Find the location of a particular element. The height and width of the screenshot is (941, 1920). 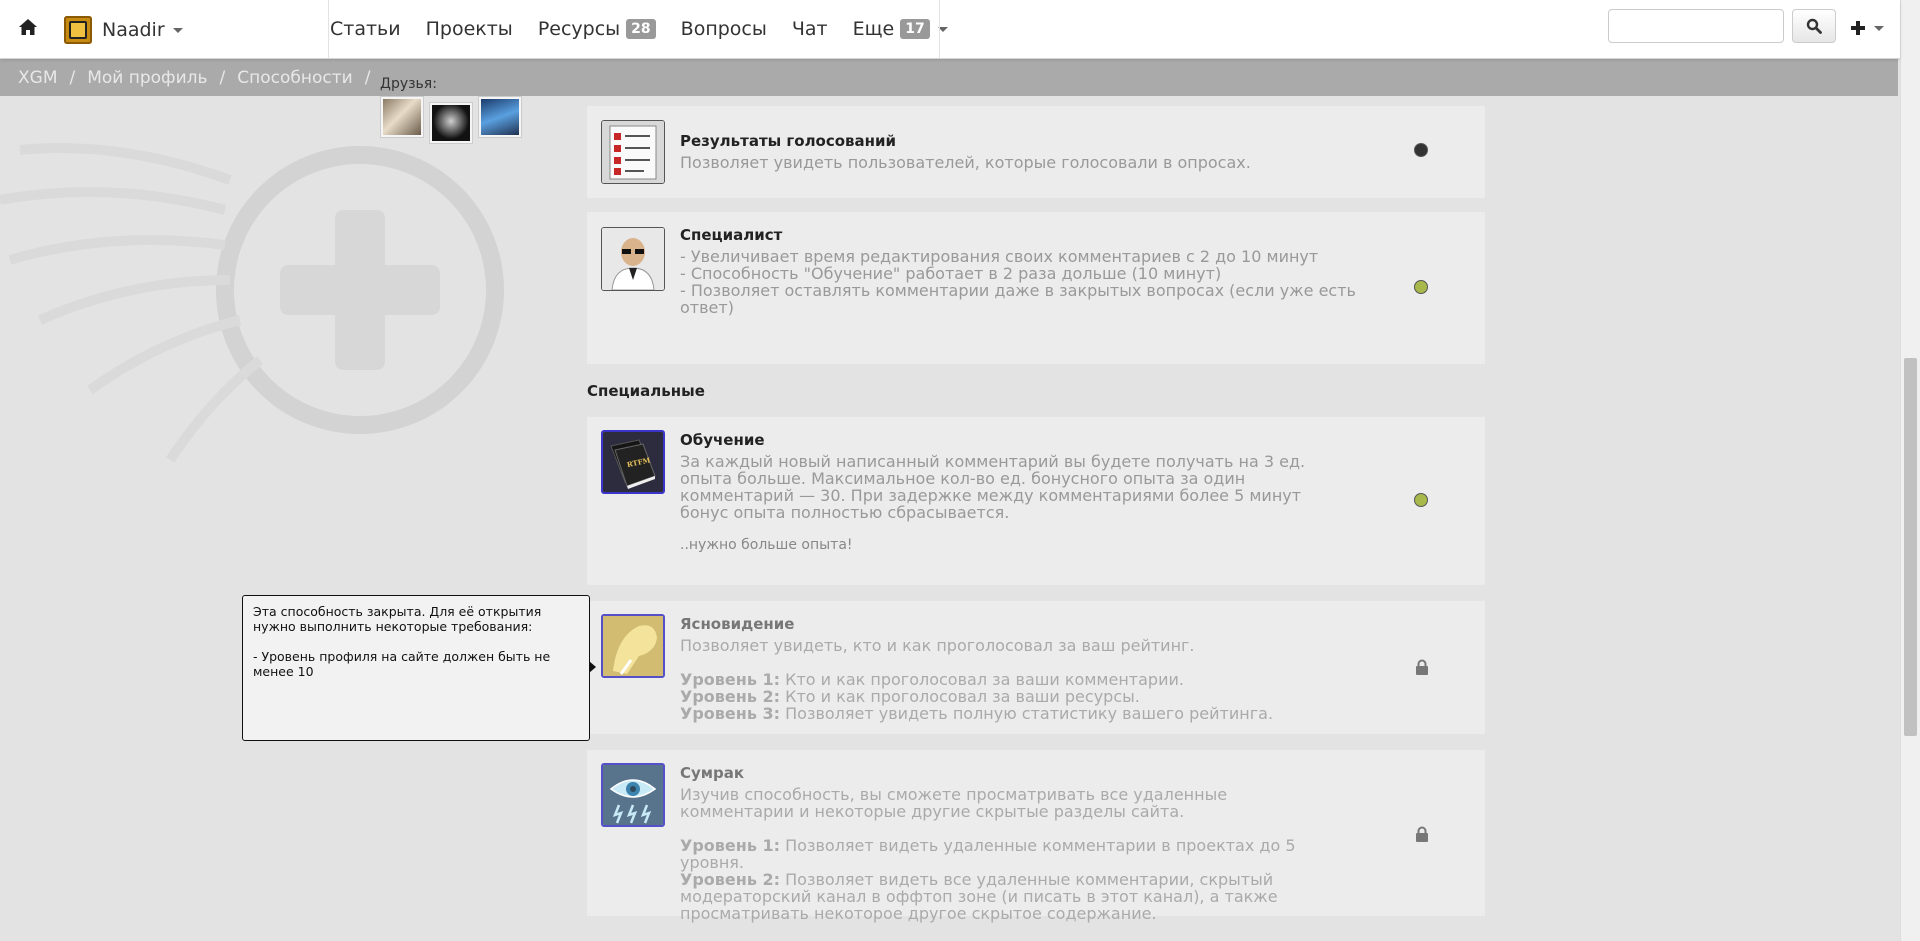

plus-icon is located at coordinates (1858, 28).